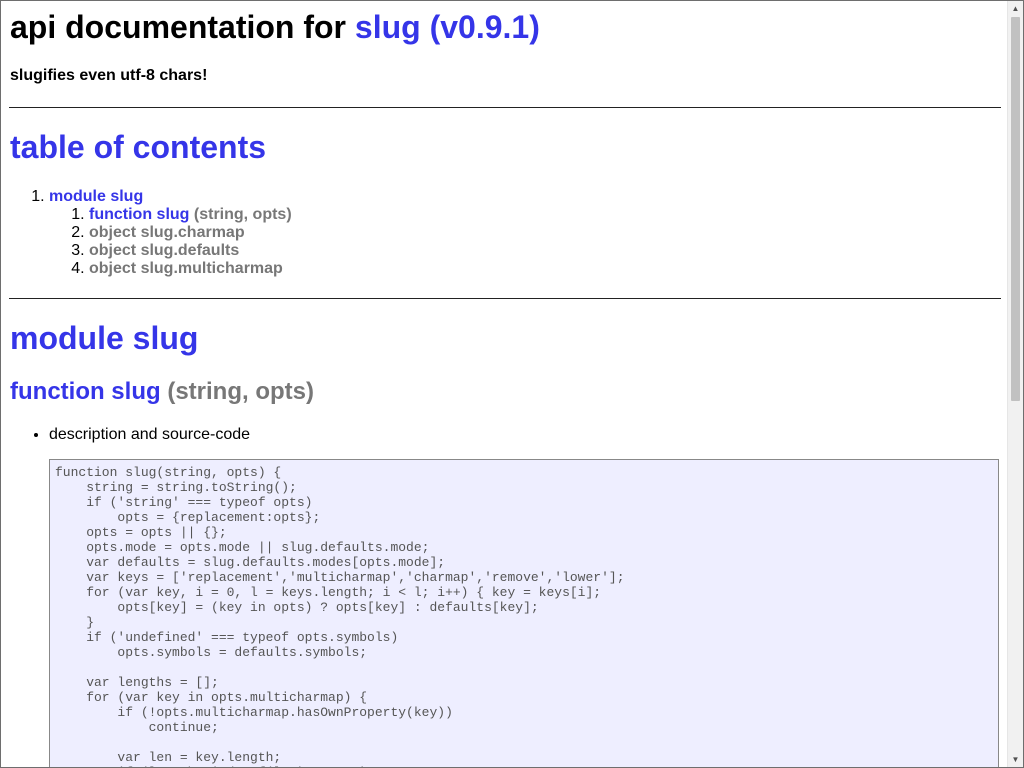 Image resolution: width=1024 pixels, height=768 pixels. I want to click on toc-heading: table of contents, so click(138, 147).